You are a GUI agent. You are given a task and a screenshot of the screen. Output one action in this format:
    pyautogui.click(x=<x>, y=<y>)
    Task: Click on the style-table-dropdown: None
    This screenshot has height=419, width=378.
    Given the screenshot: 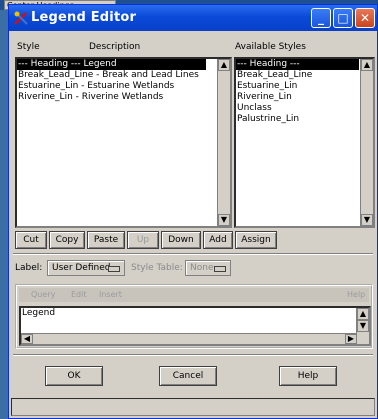 What is the action you would take?
    pyautogui.click(x=208, y=268)
    